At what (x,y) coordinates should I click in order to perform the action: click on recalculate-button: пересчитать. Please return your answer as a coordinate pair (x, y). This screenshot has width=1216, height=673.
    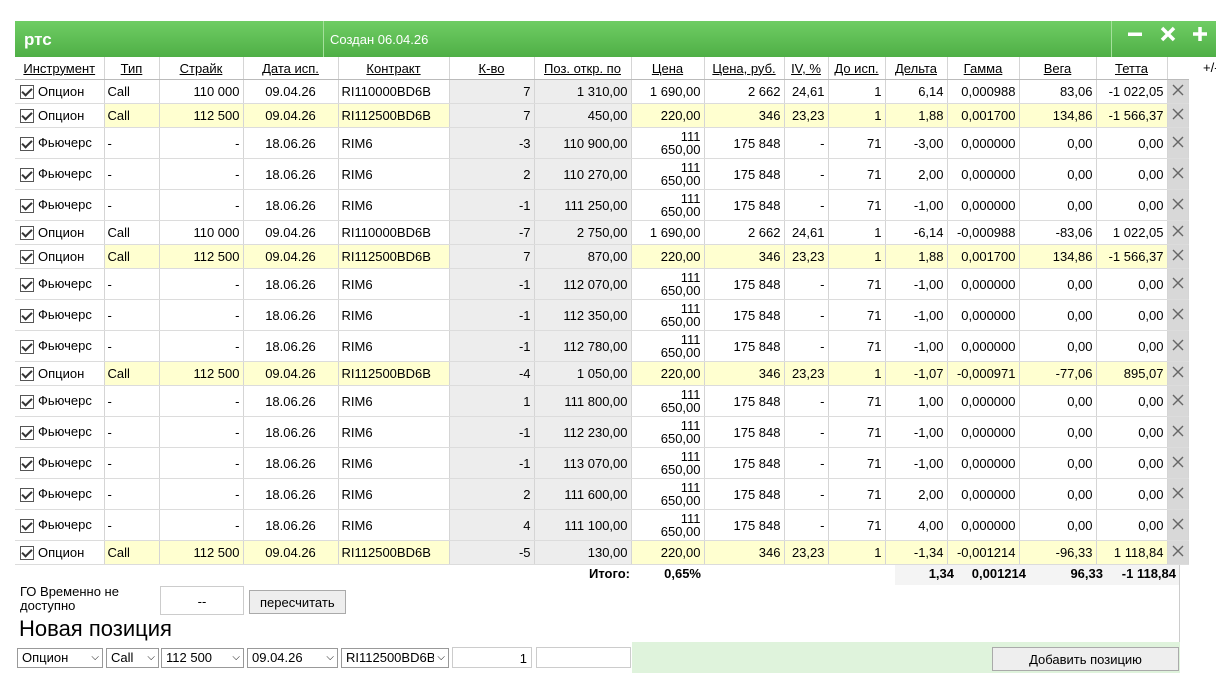
    Looking at the image, I should click on (297, 602).